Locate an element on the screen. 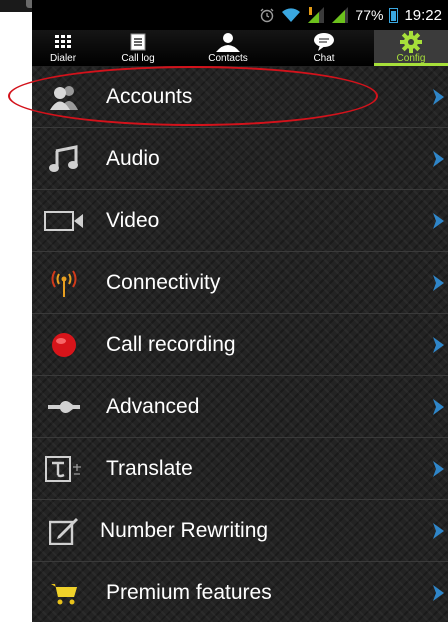  menu-item-label: Video is located at coordinates (133, 220).